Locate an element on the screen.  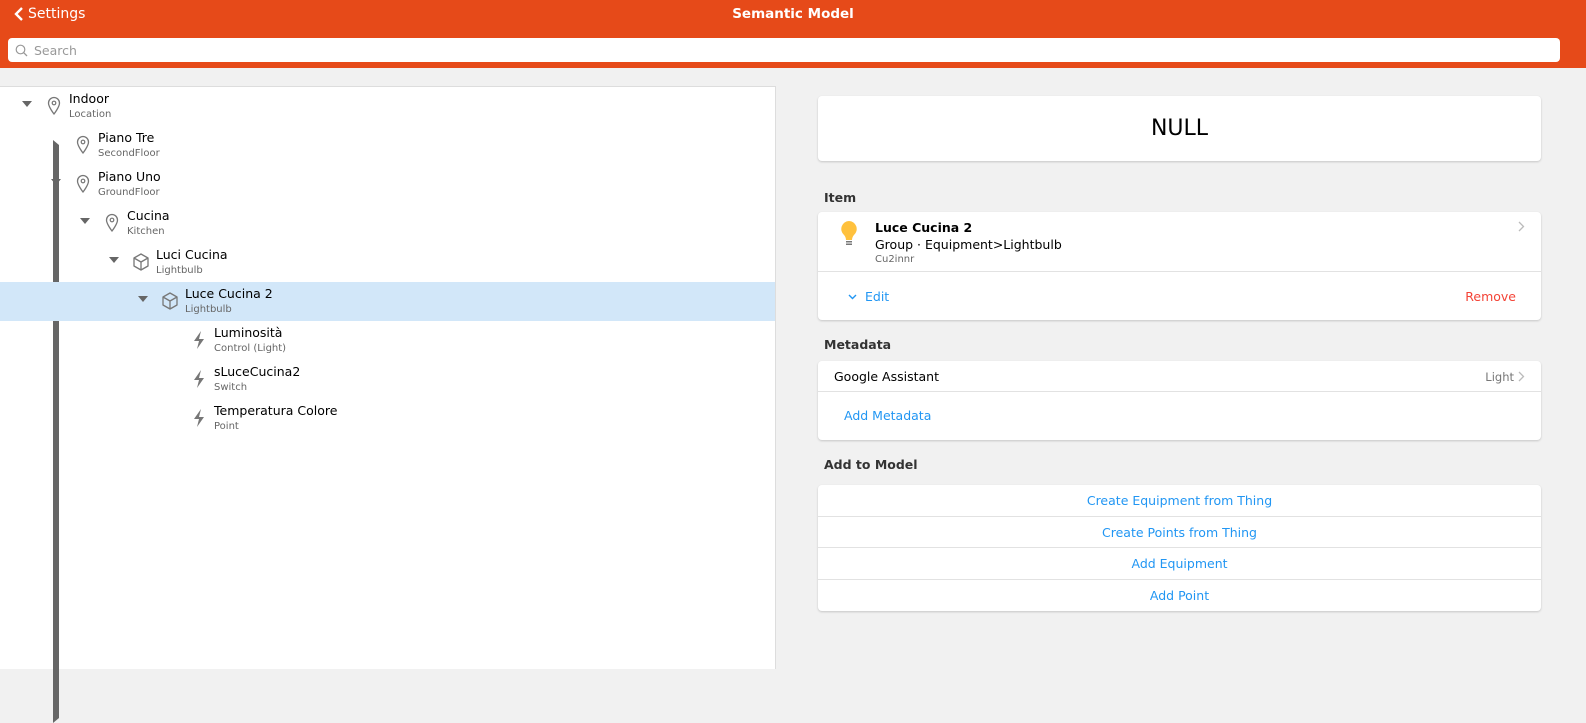
header: Settings Semantic Model is located at coordinates (793, 34).